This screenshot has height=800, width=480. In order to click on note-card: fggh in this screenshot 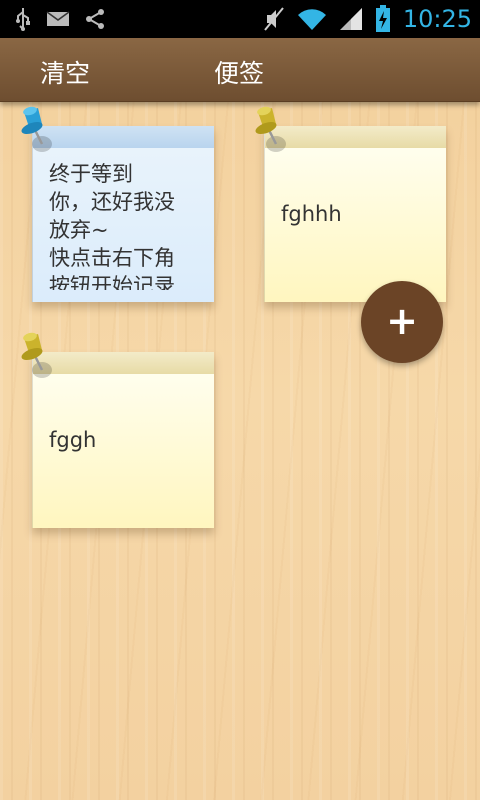, I will do `click(123, 440)`.